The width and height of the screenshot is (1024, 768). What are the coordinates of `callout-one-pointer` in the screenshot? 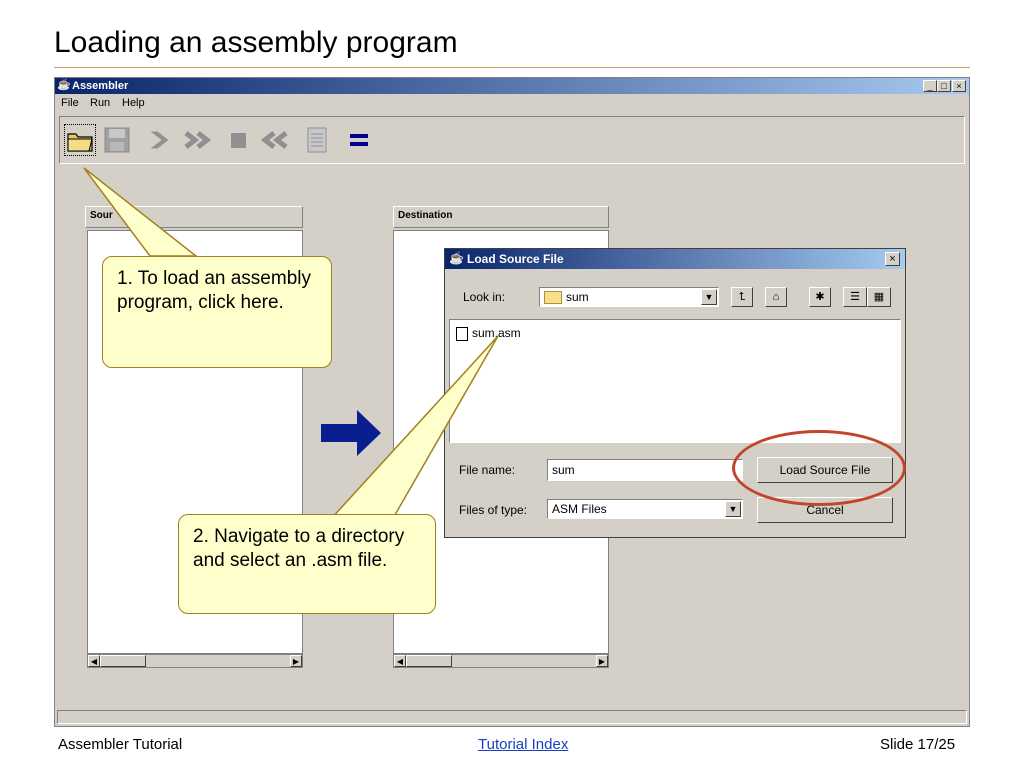 It's located at (141, 212).